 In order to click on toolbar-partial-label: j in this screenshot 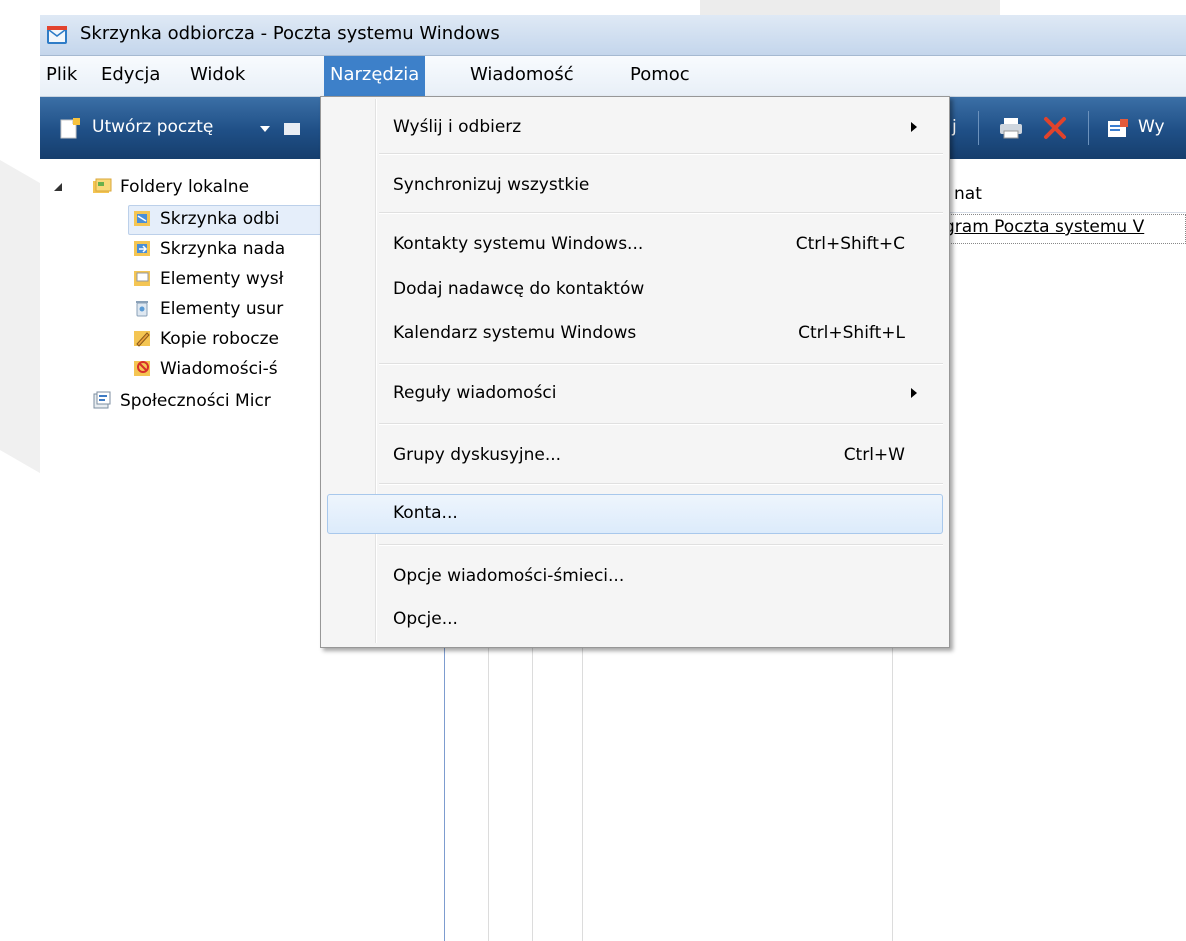, I will do `click(954, 127)`.